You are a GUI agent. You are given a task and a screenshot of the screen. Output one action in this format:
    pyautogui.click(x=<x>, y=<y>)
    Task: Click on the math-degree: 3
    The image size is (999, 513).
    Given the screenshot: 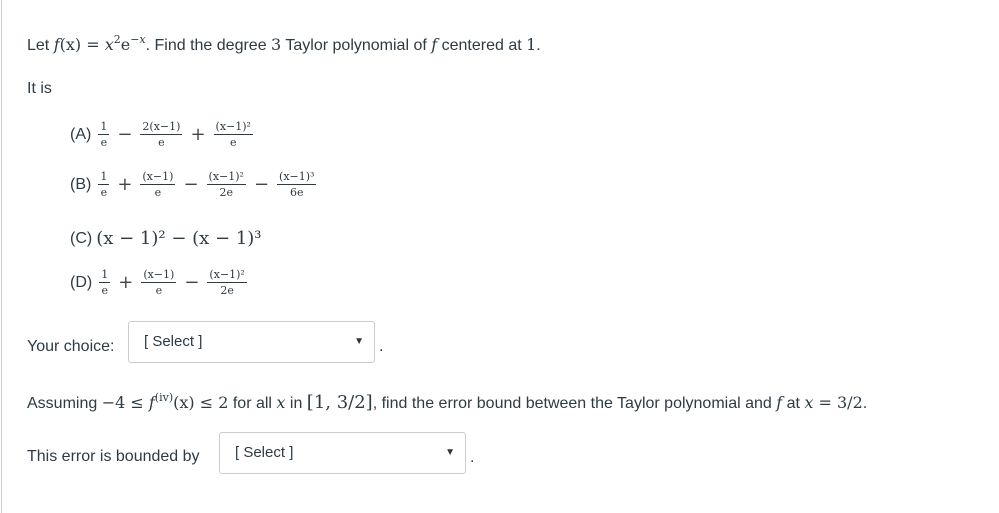 What is the action you would take?
    pyautogui.click(x=276, y=44)
    